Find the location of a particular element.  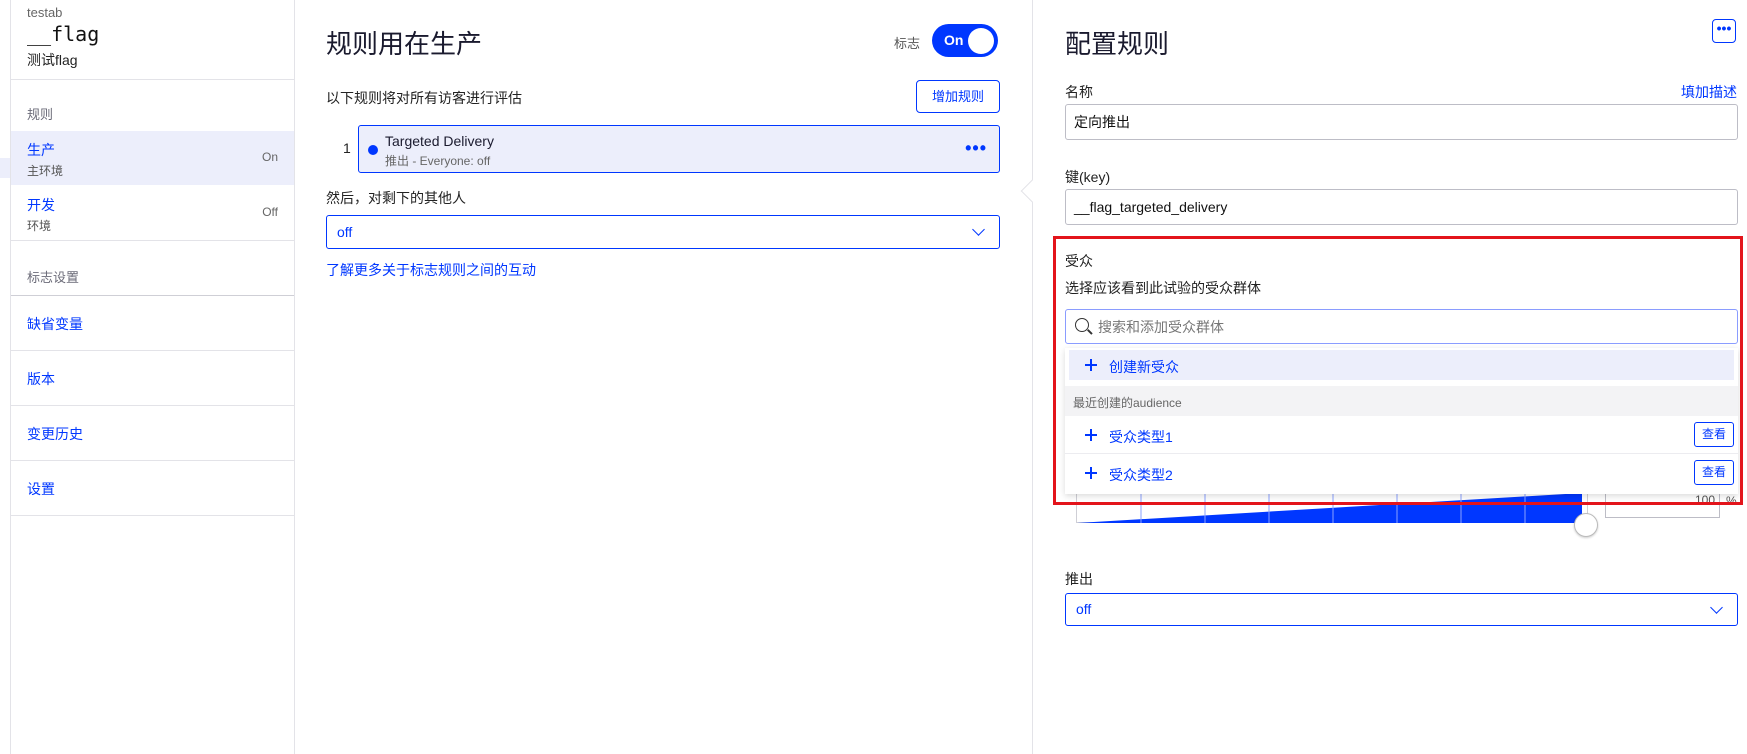

rule-number: 1 is located at coordinates (347, 148).